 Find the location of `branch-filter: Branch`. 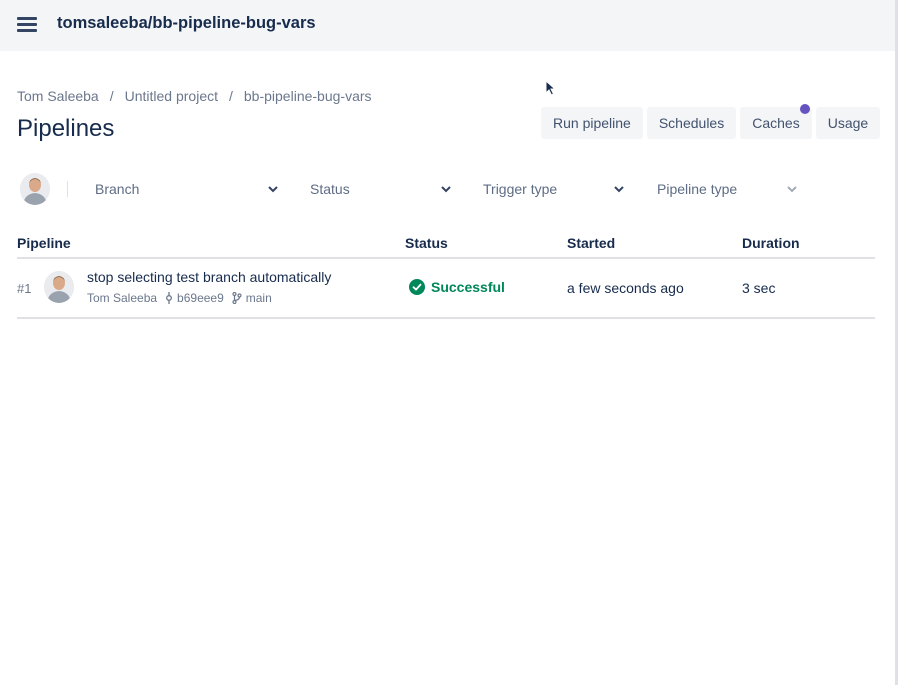

branch-filter: Branch is located at coordinates (187, 189).